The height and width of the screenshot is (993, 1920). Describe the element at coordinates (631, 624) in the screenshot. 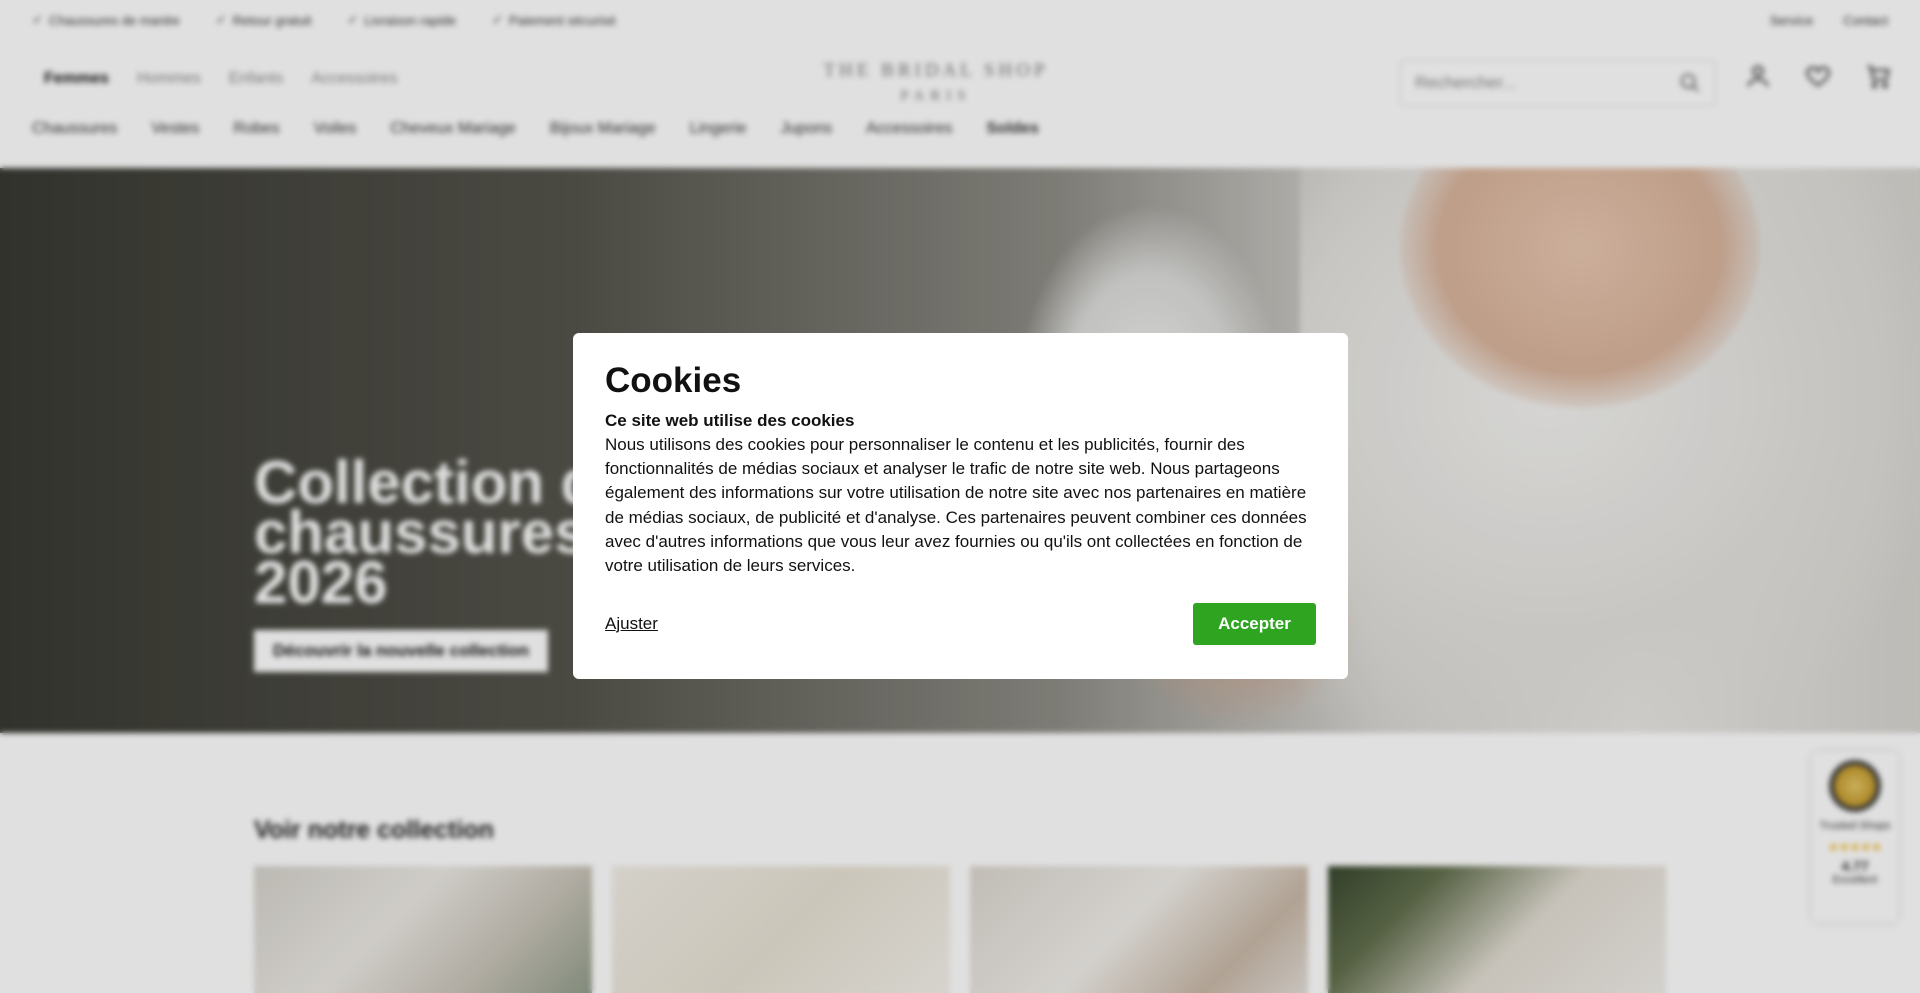

I see `adjust-link: Ajuster` at that location.